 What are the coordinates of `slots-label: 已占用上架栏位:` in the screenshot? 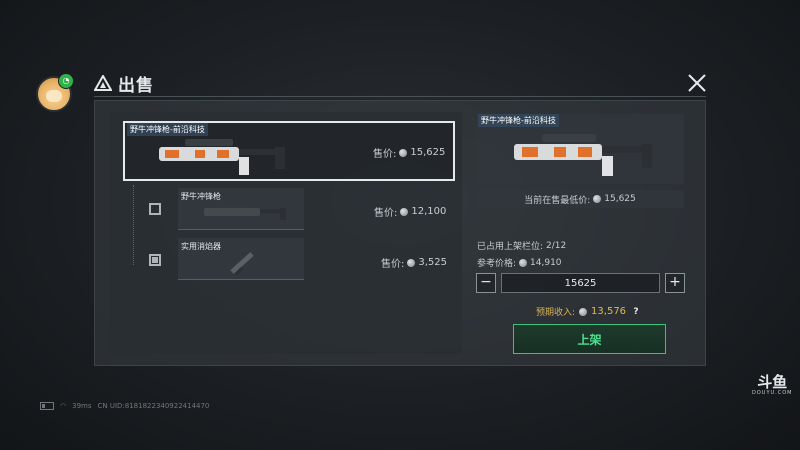 It's located at (510, 247).